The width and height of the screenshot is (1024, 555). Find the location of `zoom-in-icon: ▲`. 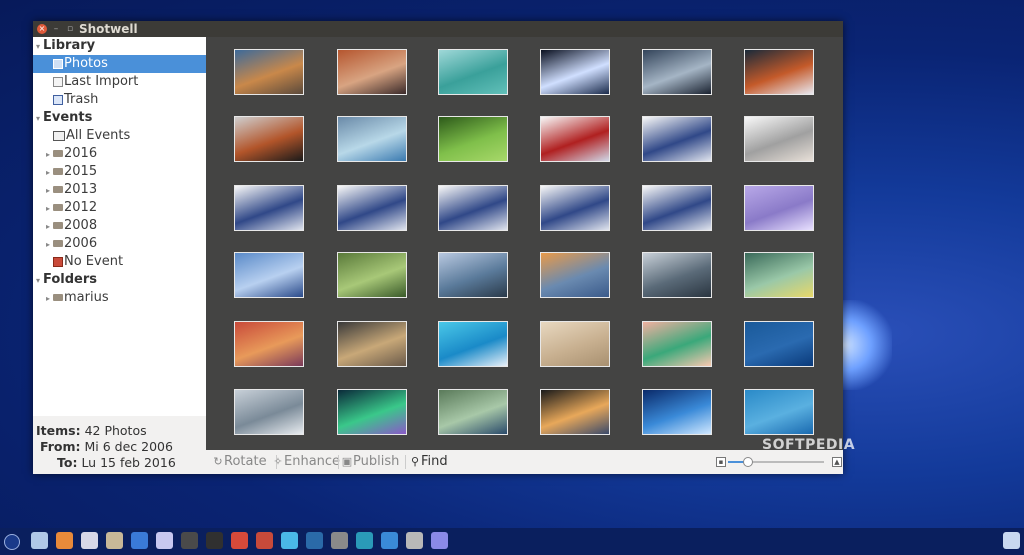

zoom-in-icon: ▲ is located at coordinates (837, 462).